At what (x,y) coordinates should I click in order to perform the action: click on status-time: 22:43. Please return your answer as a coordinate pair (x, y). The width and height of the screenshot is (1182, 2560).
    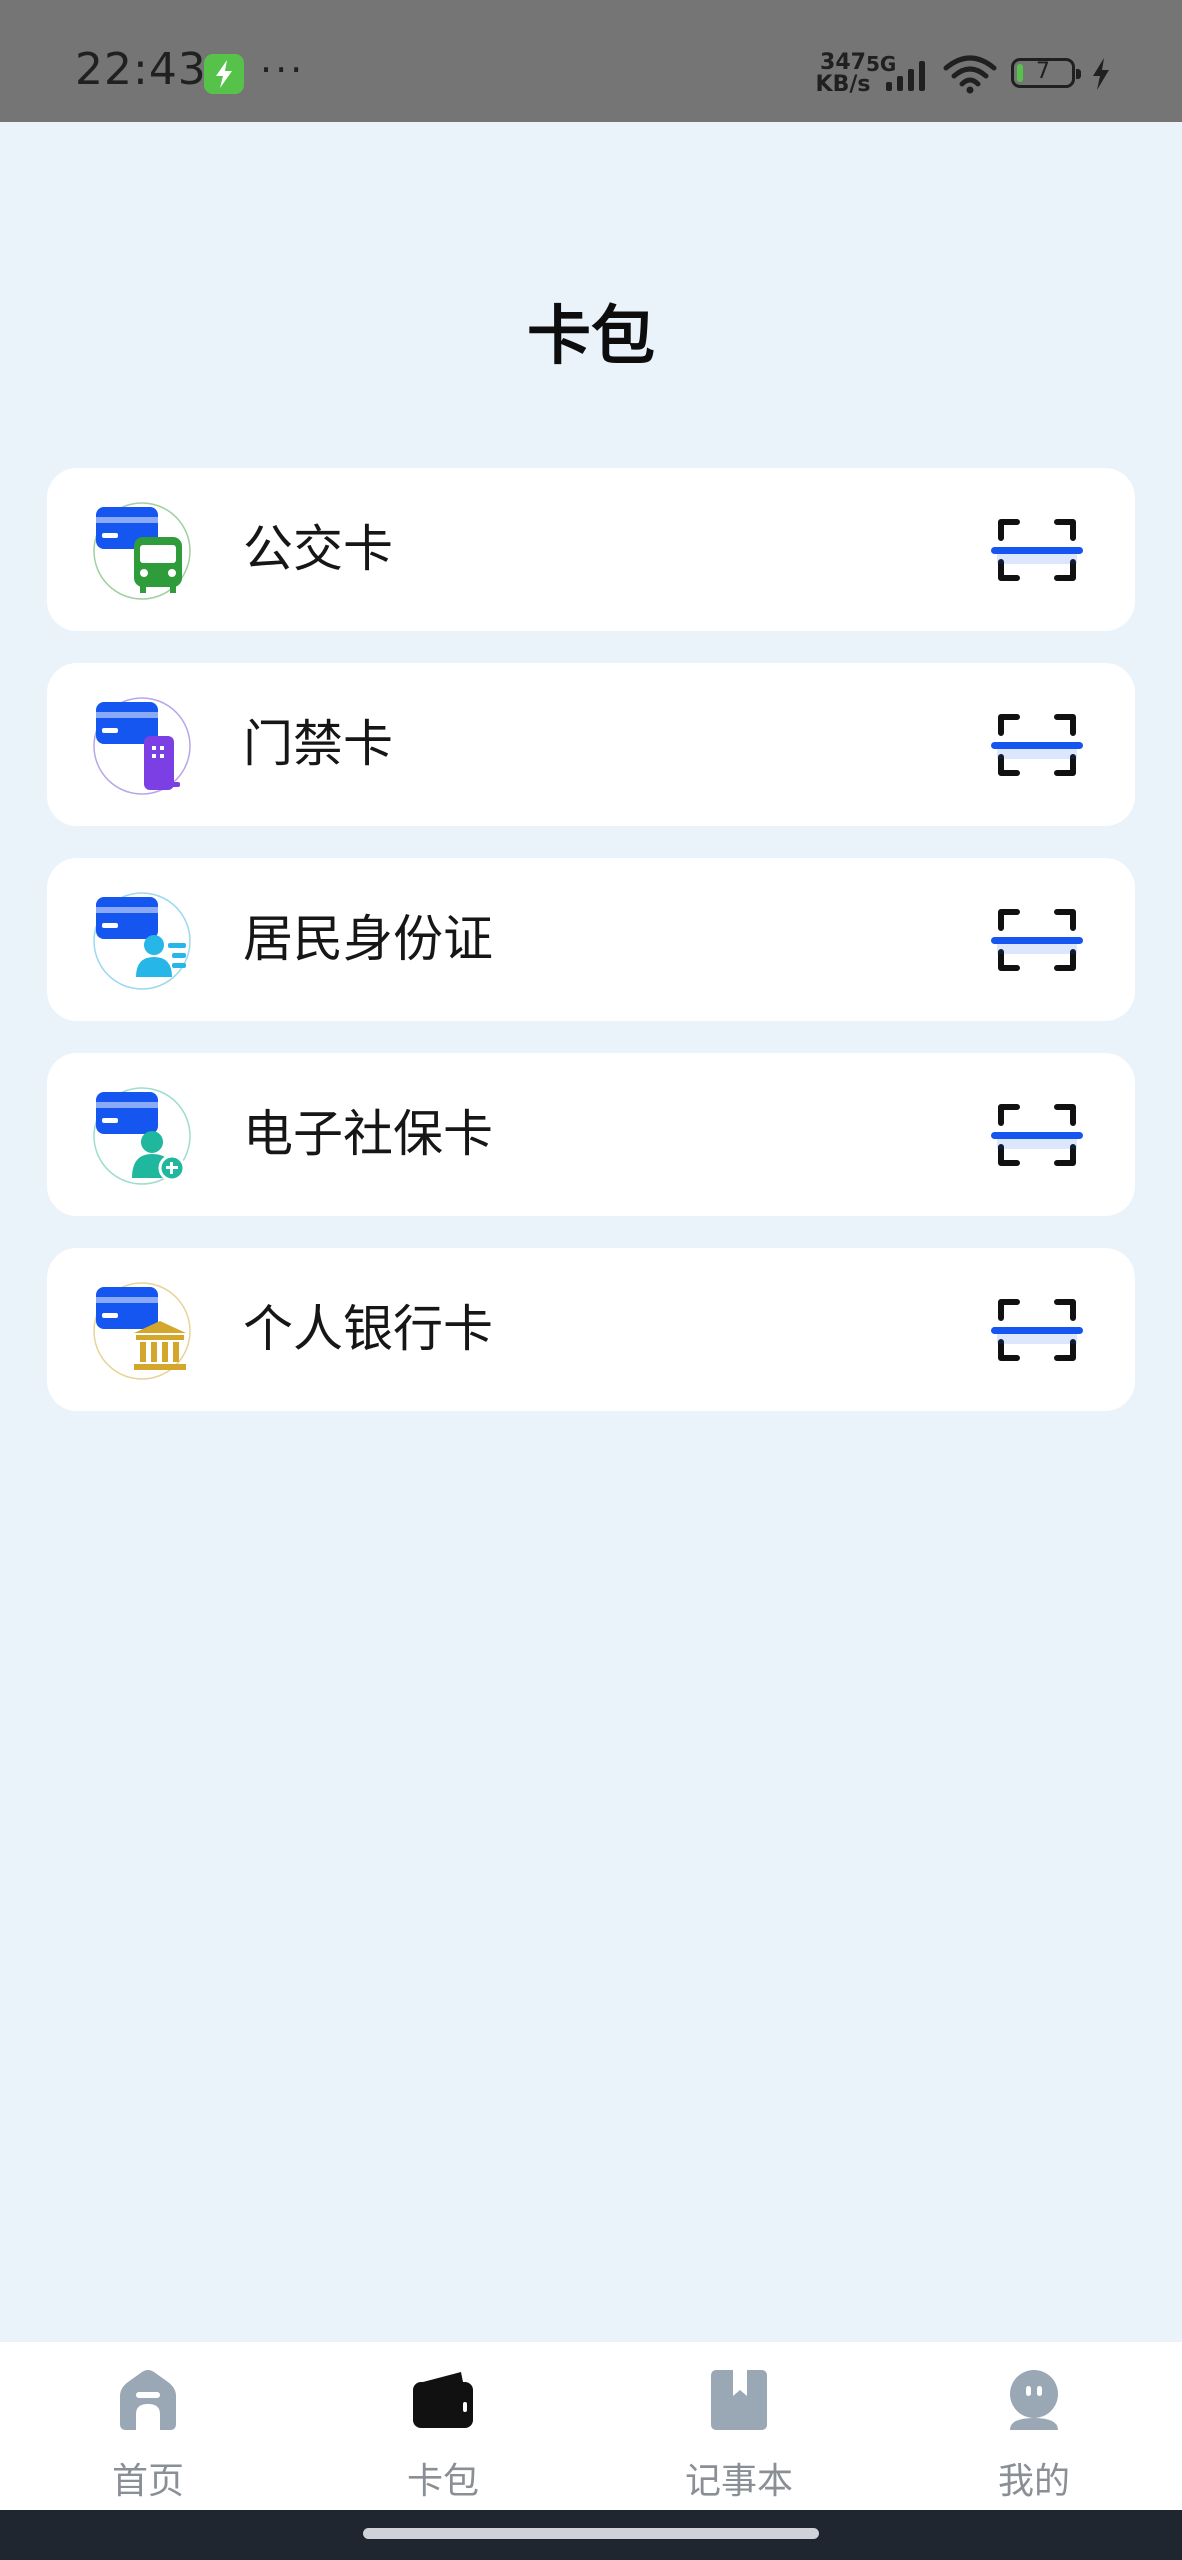
    Looking at the image, I should click on (141, 69).